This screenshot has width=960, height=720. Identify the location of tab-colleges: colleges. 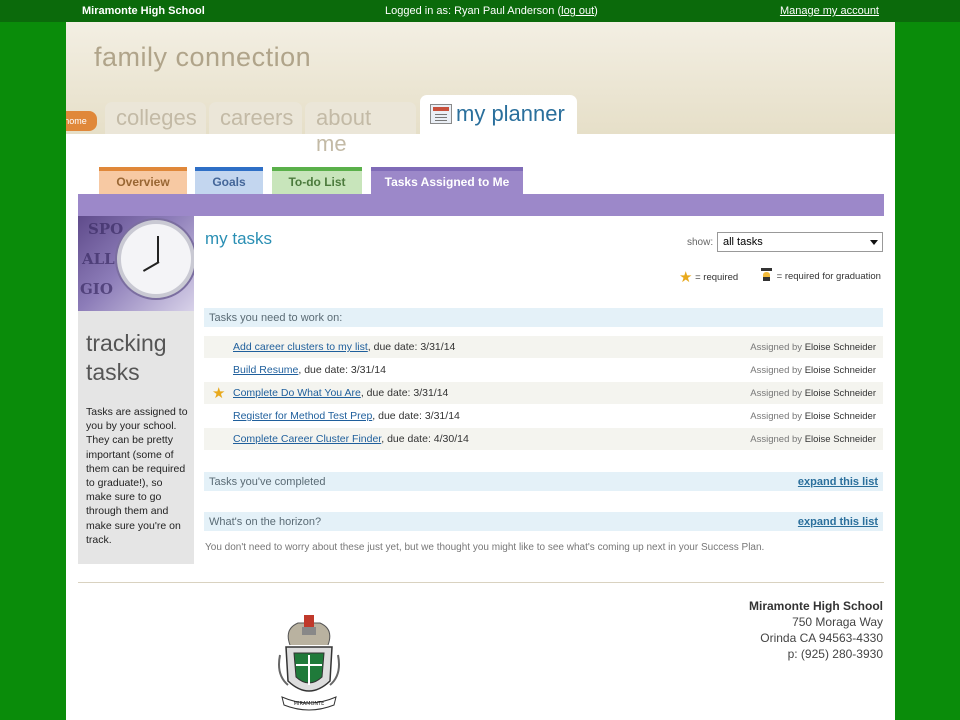
(155, 118).